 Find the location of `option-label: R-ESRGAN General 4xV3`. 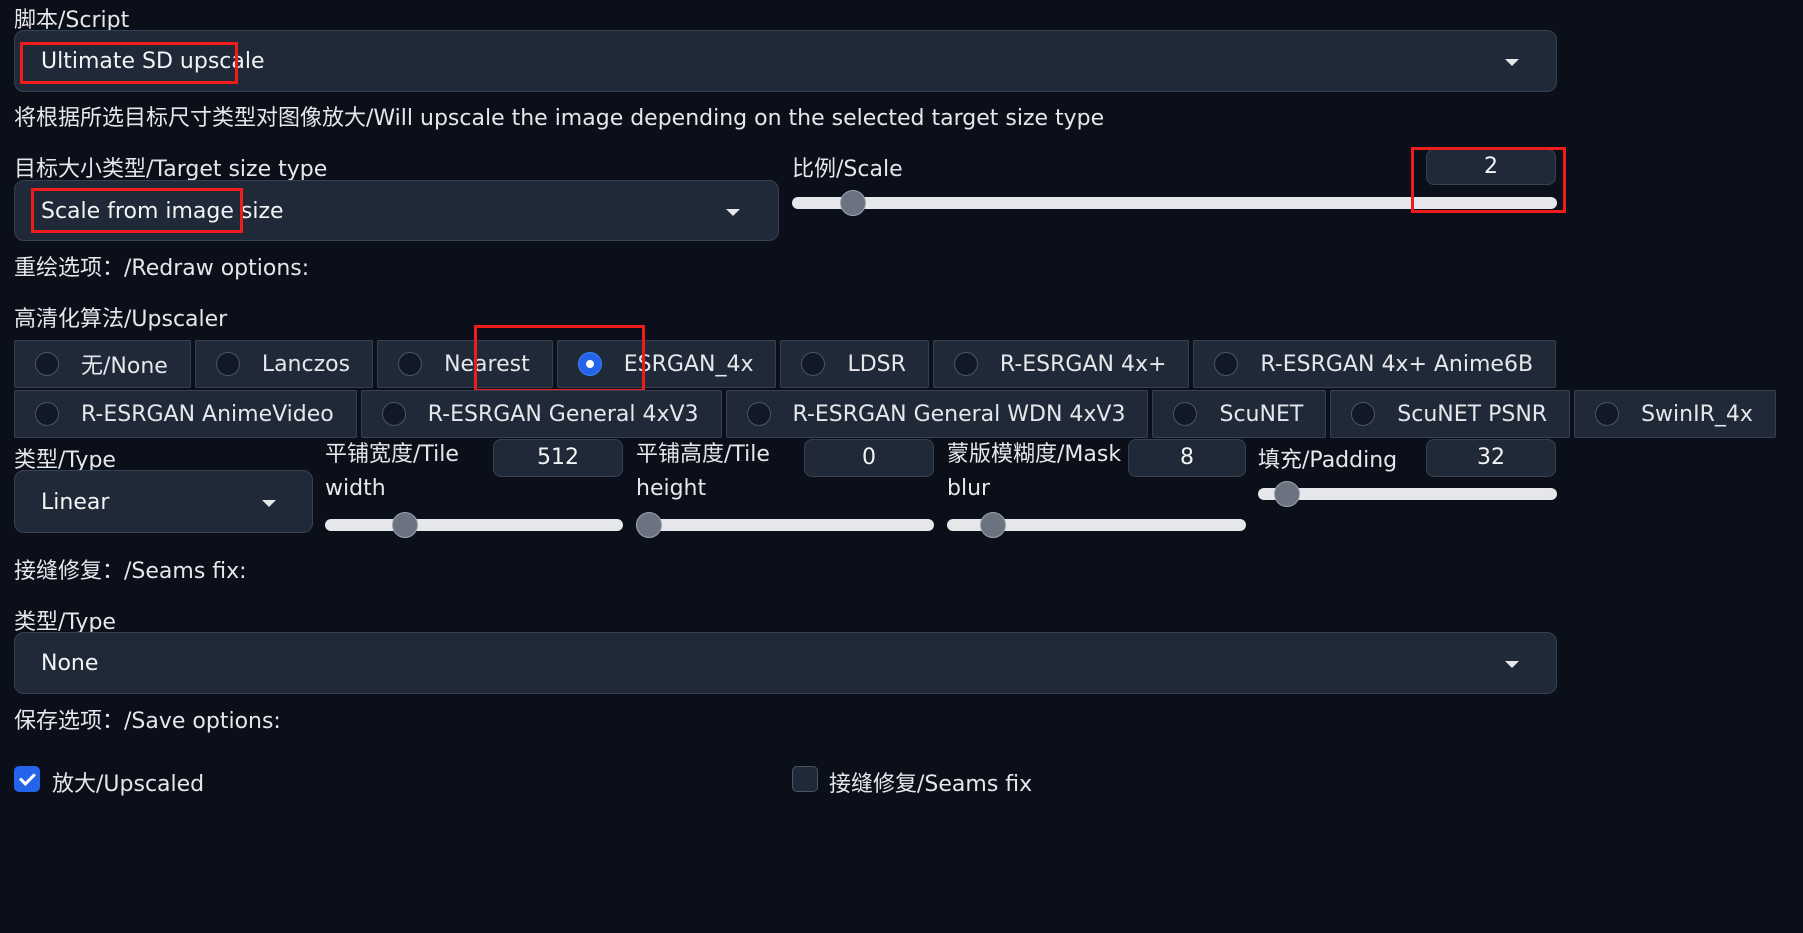

option-label: R-ESRGAN General 4xV3 is located at coordinates (563, 414).